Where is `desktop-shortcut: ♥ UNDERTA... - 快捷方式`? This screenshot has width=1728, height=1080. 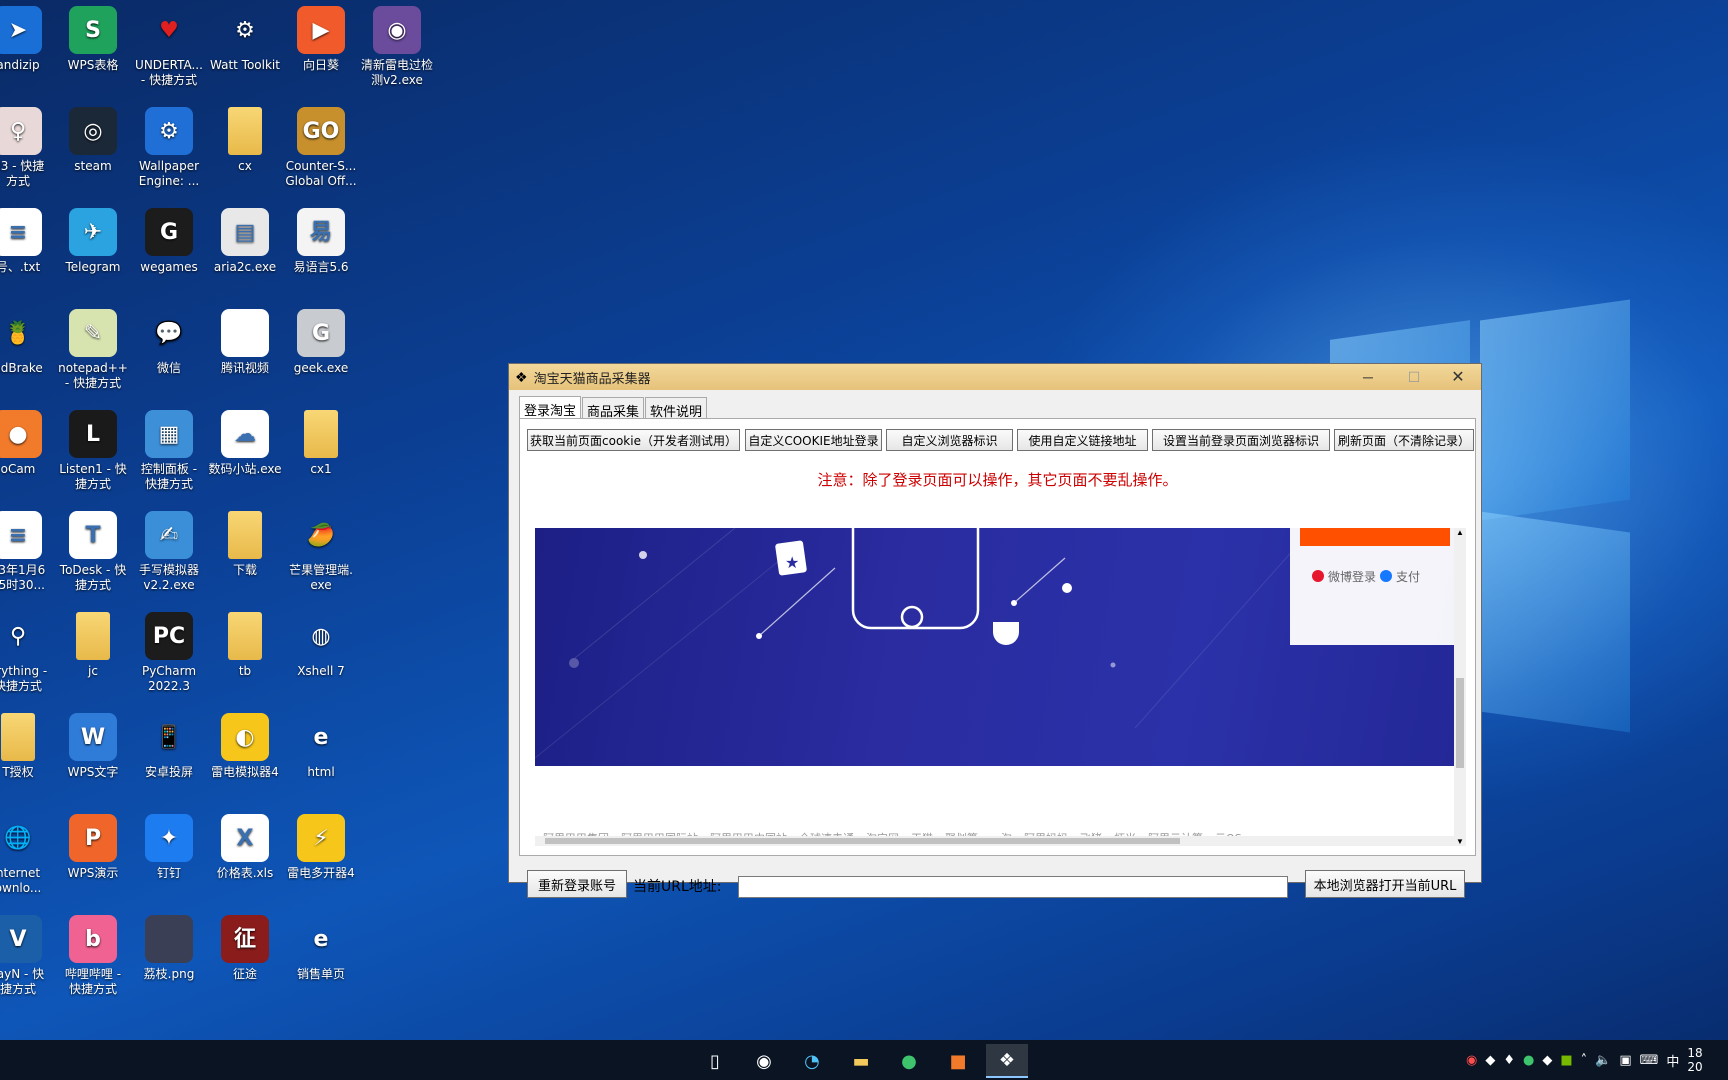
desktop-shortcut: ♥ UNDERTA... - 快捷方式 is located at coordinates (169, 47).